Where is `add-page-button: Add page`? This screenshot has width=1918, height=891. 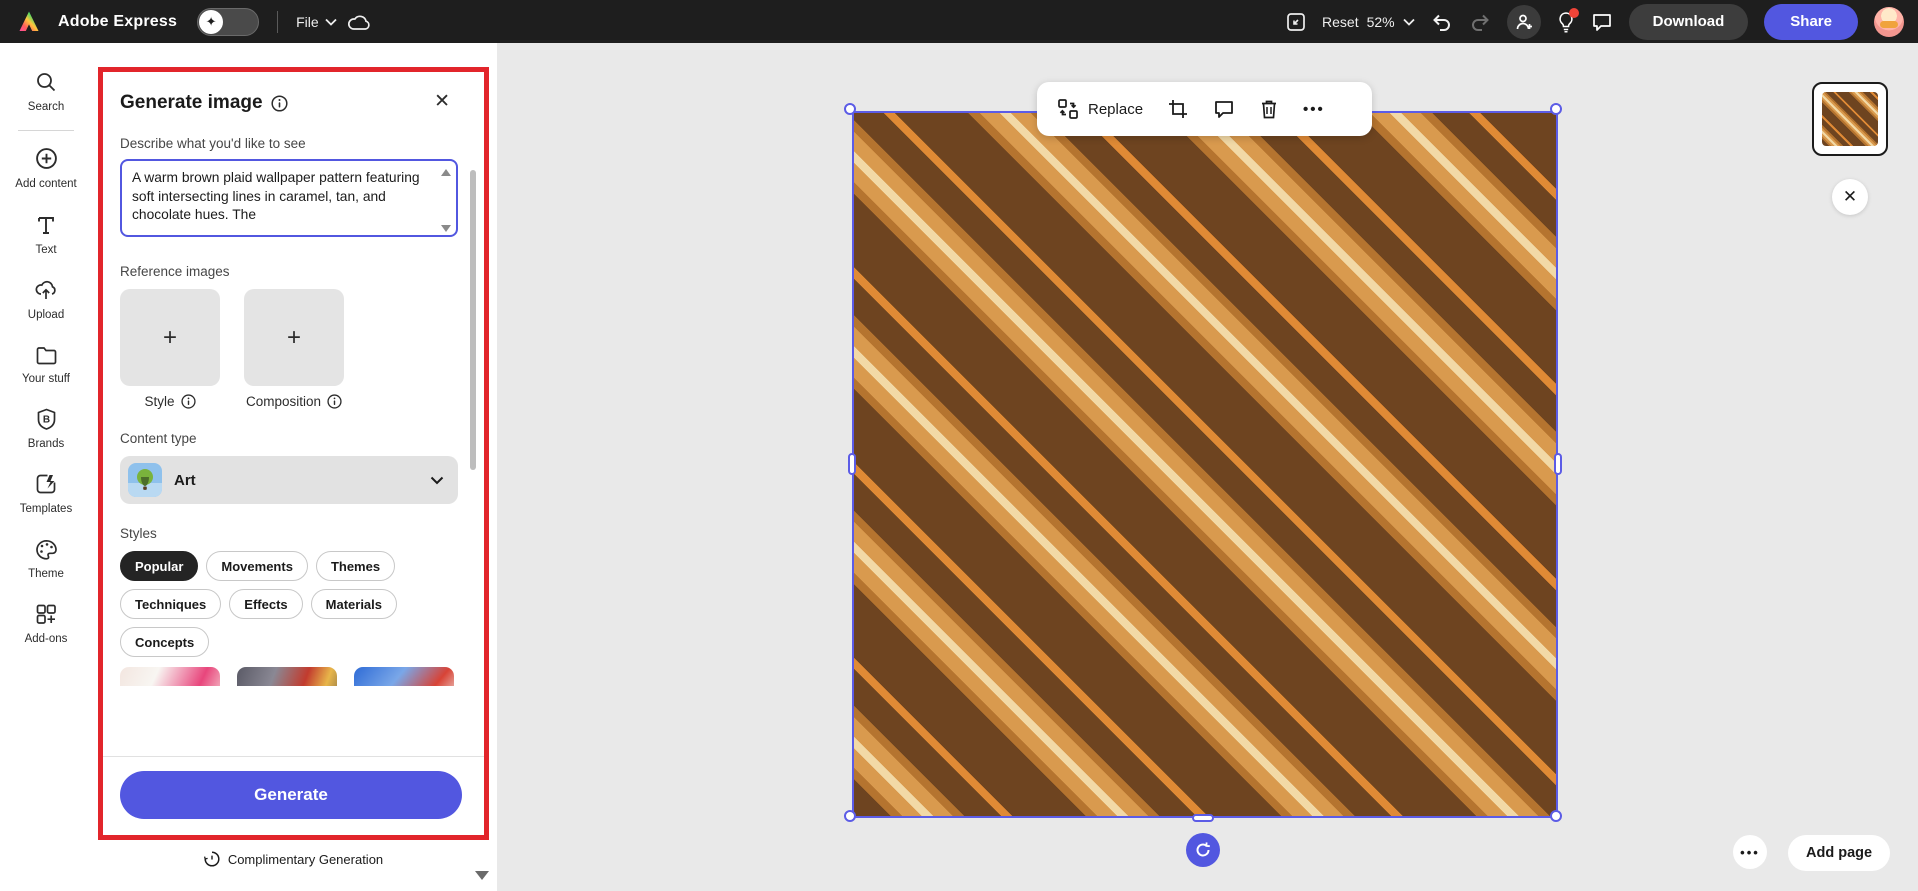
add-page-button: Add page is located at coordinates (1839, 853).